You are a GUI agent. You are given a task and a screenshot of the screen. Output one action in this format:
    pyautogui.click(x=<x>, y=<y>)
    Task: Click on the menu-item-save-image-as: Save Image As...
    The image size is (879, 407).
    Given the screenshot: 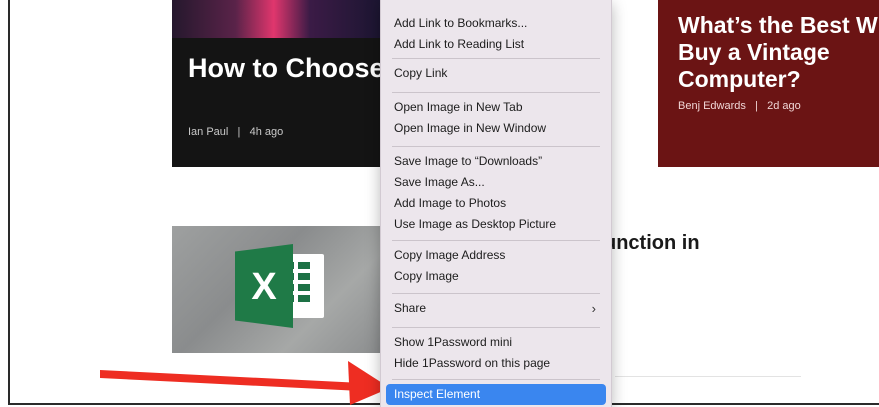 What is the action you would take?
    pyautogui.click(x=496, y=182)
    